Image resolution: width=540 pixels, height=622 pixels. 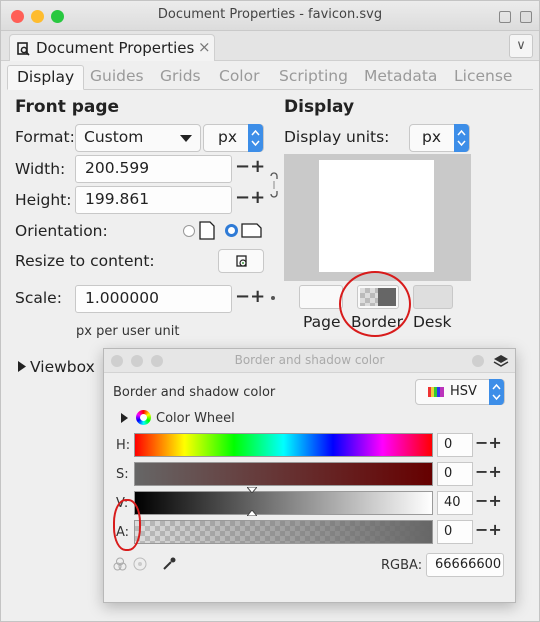 I want to click on annotation-circle-border, so click(x=375, y=304).